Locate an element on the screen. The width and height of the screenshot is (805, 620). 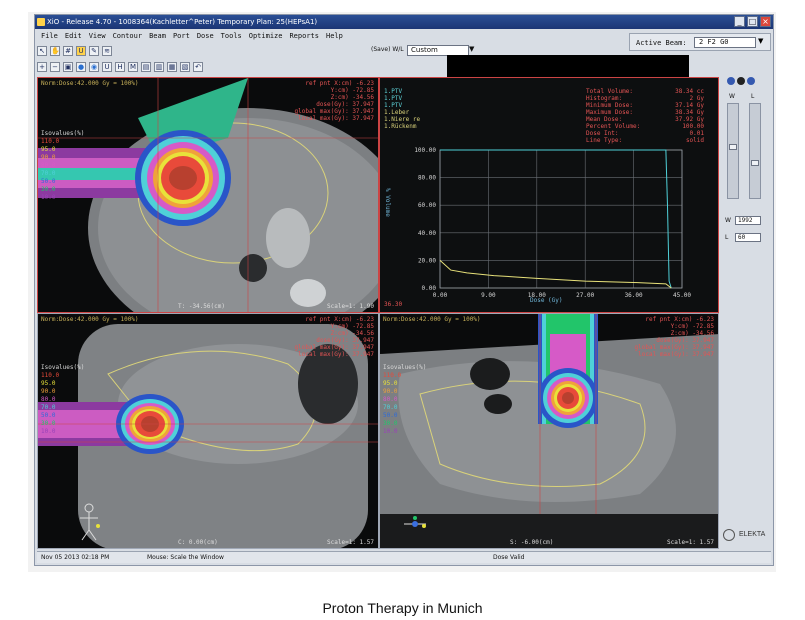
figure-caption: Proton Therapy in Munich is located at coordinates (402, 608).